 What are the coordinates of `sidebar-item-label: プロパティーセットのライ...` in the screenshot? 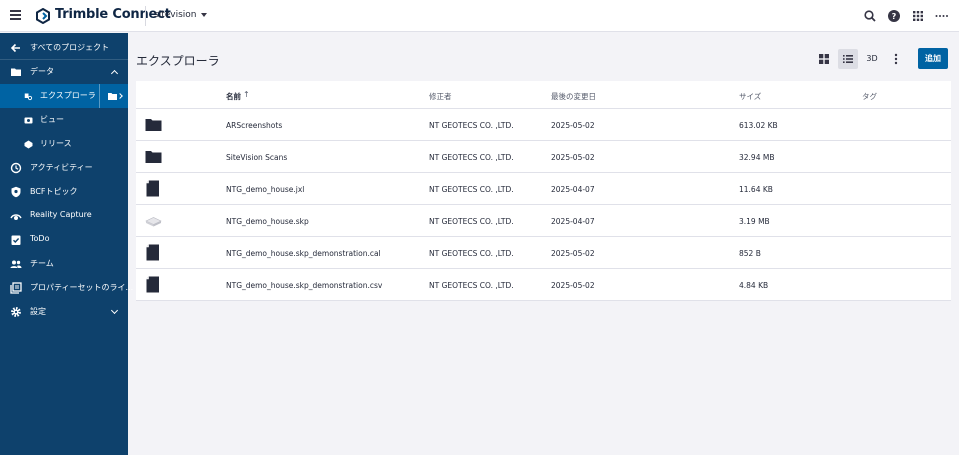 It's located at (82, 287).